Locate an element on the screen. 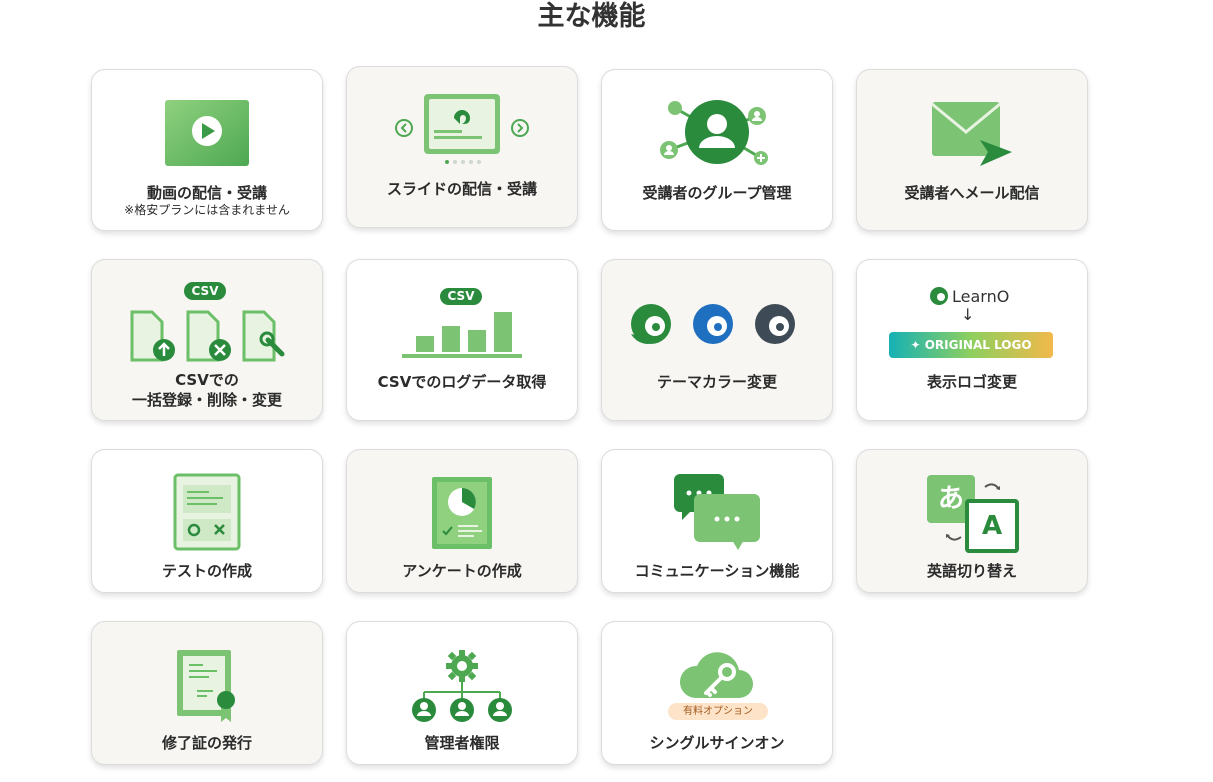 This screenshot has width=1213, height=782. original-logo-banner: ✦ ORIGINAL LOGO is located at coordinates (971, 345).